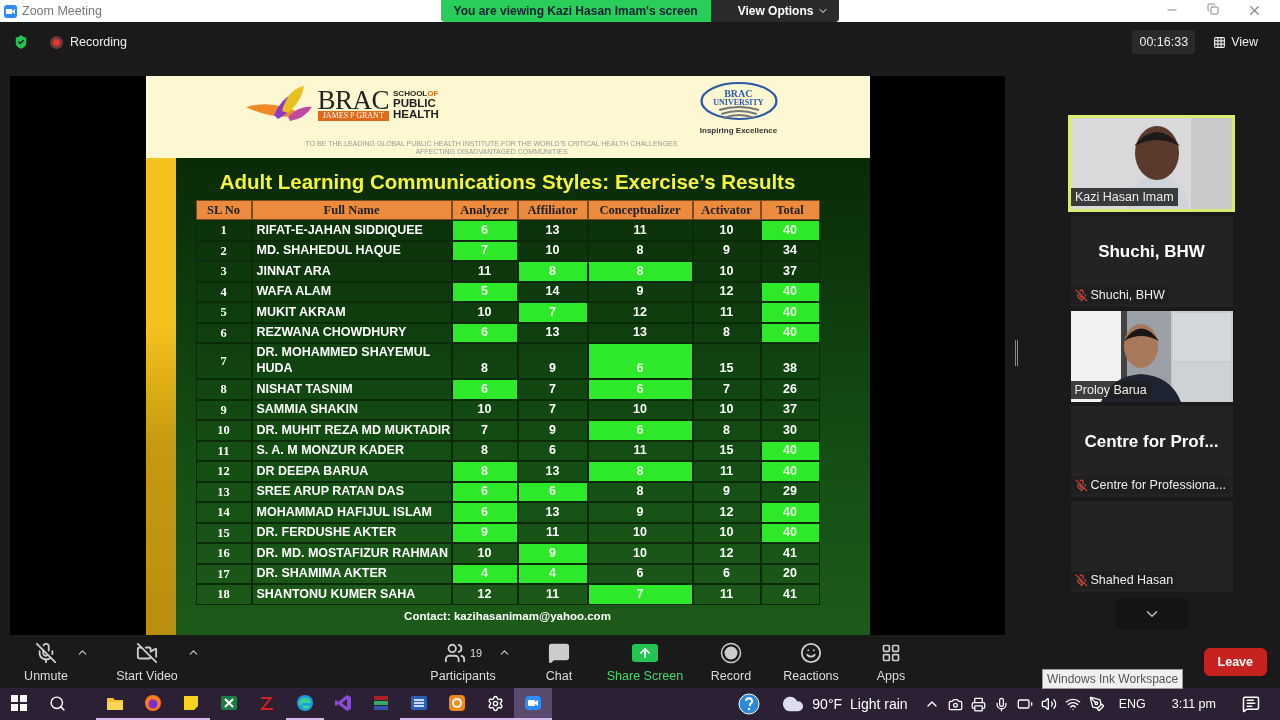  I want to click on table-cell: 3, so click(223, 271).